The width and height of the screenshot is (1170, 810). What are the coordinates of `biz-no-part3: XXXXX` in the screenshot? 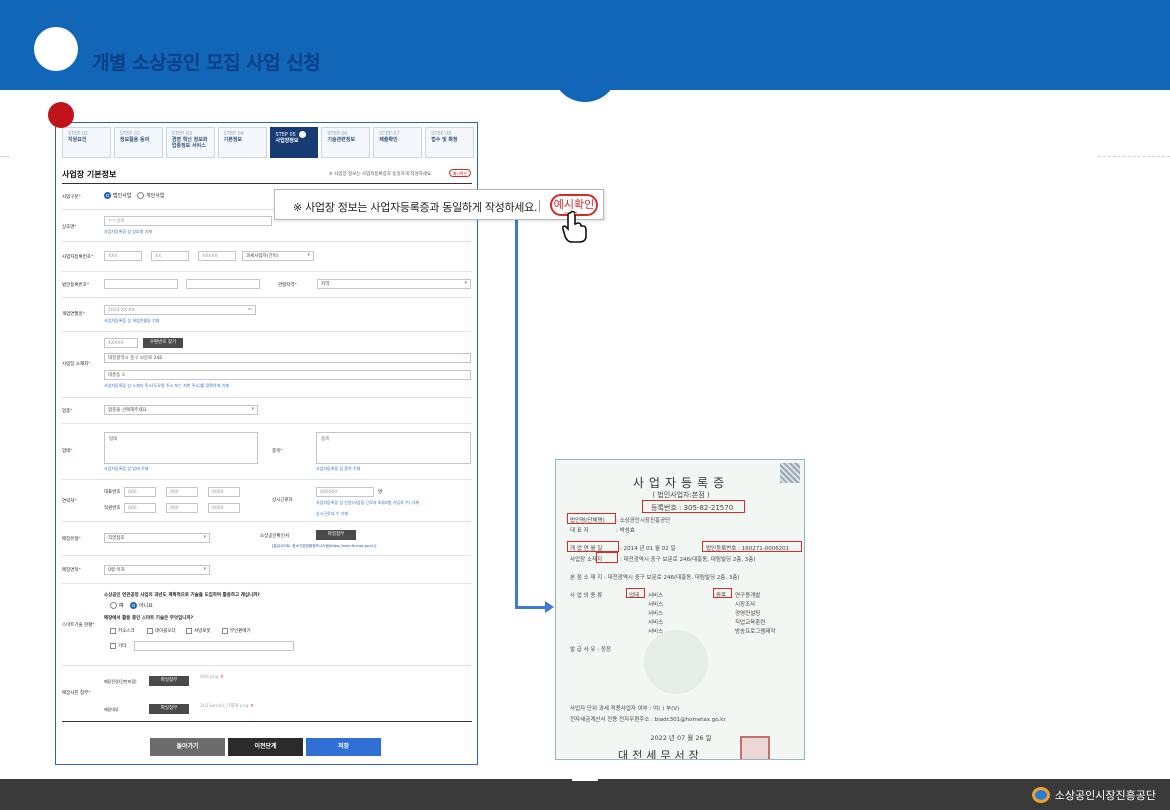 It's located at (217, 256).